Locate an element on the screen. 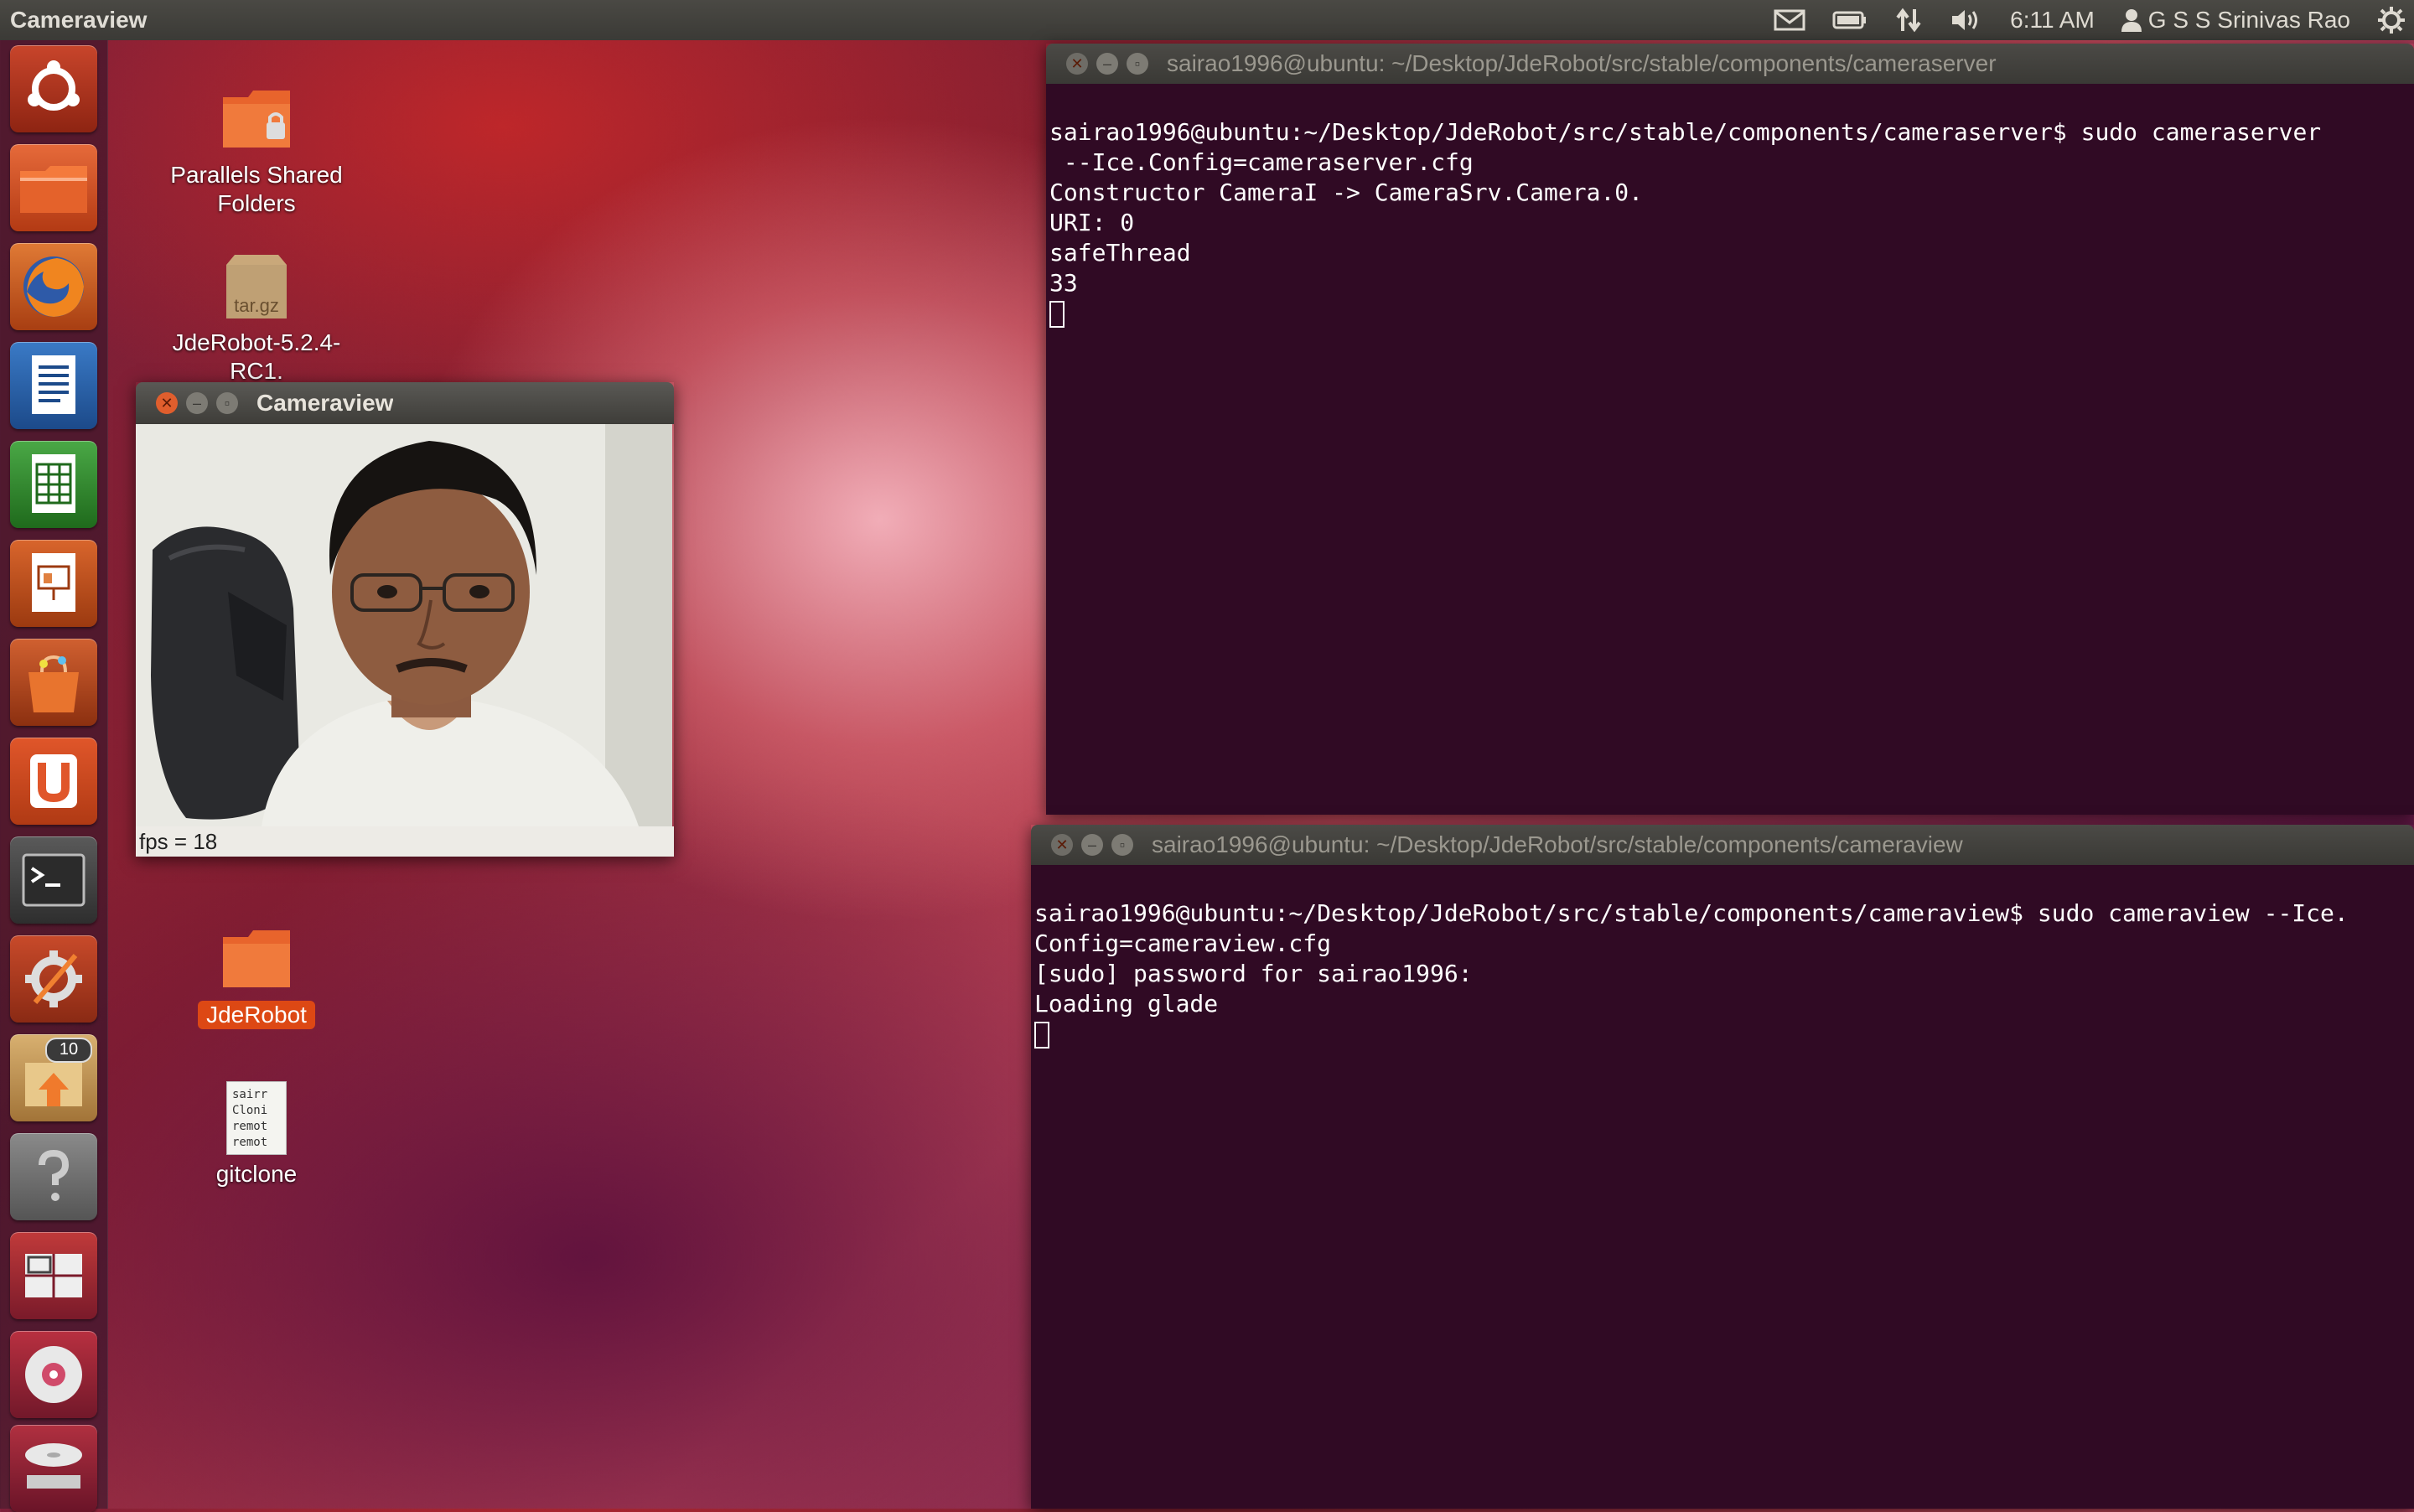 Image resolution: width=2414 pixels, height=1512 pixels. terminal-line: Loading glade is located at coordinates (1126, 1003).